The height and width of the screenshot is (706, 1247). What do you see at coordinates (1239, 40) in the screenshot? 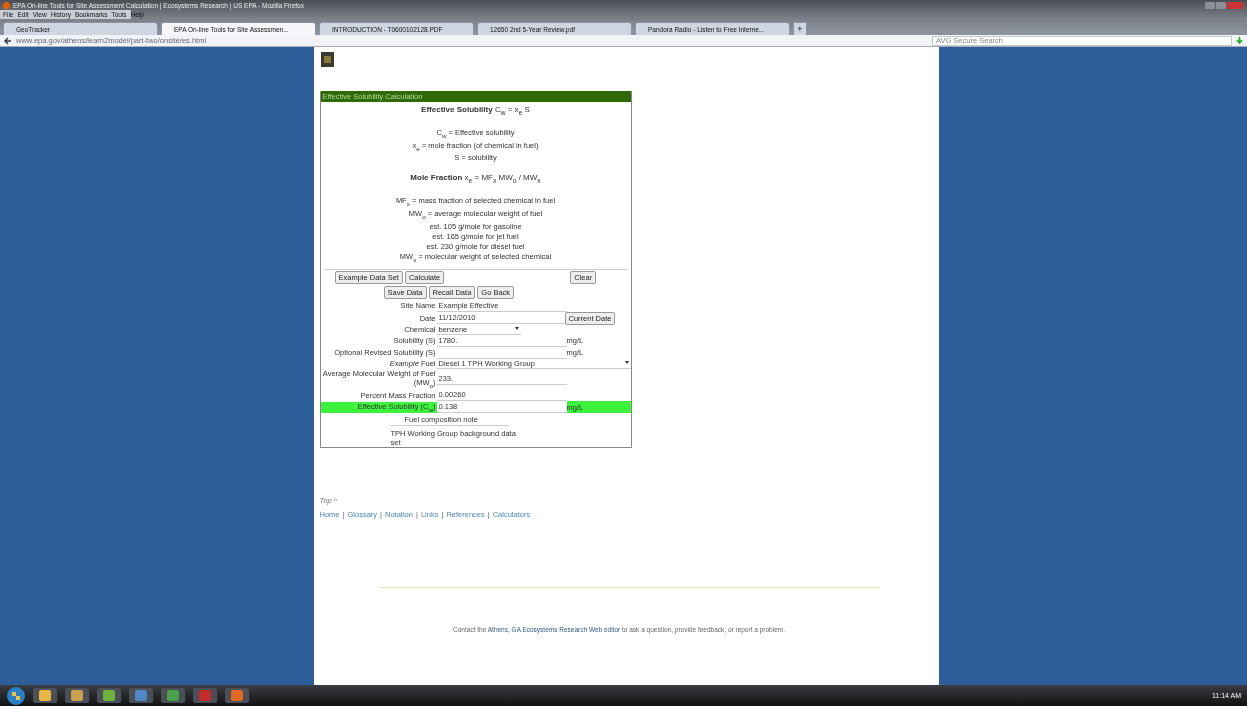
I see `download-icon` at bounding box center [1239, 40].